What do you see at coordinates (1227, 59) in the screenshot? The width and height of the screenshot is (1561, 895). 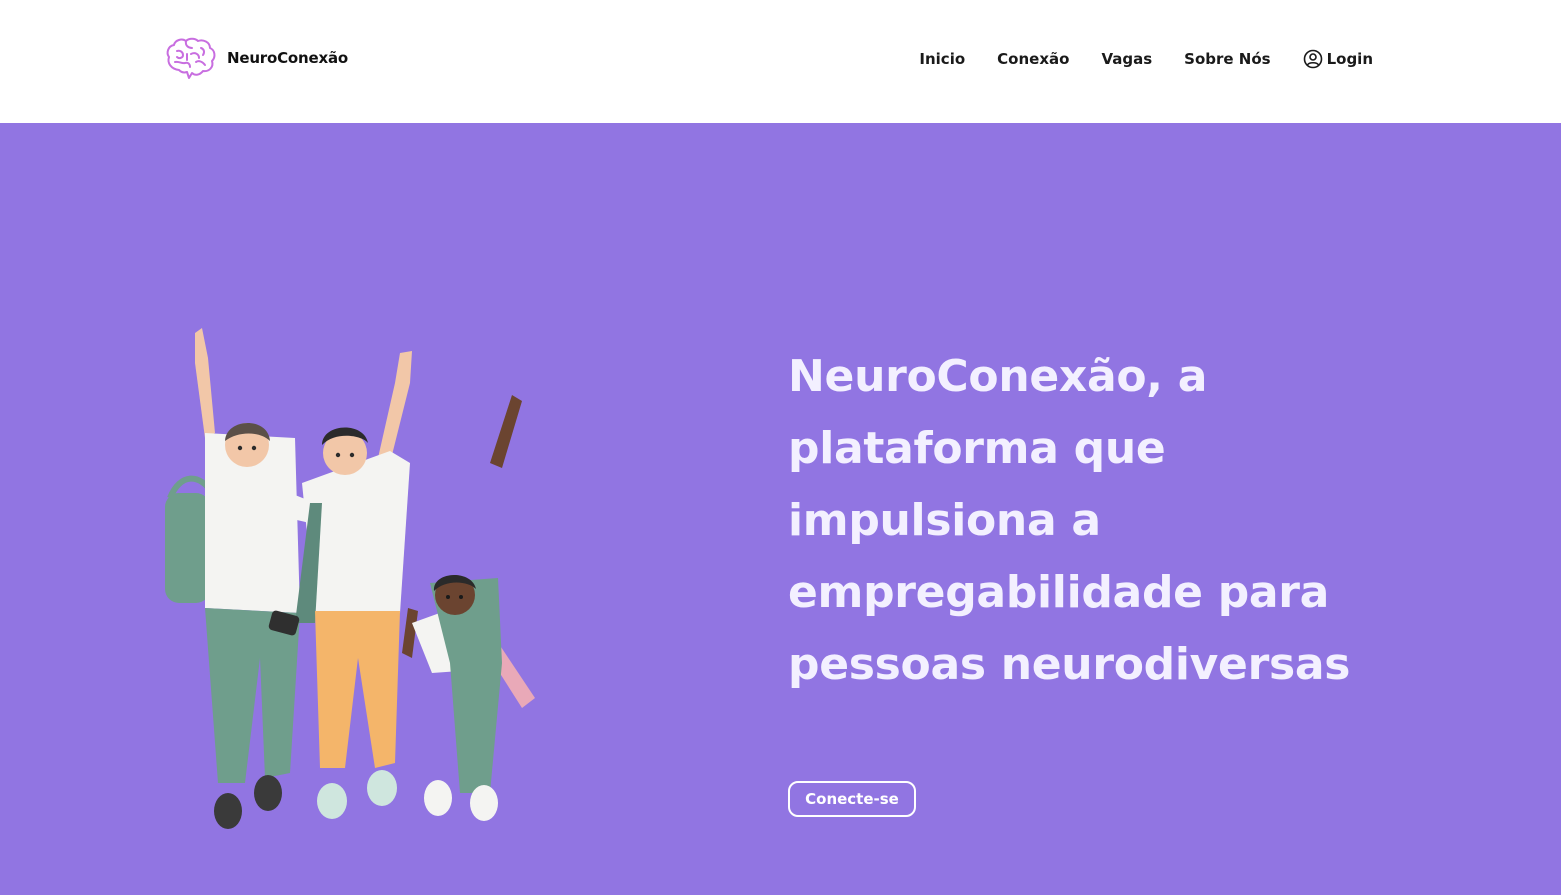 I see `nav-link-sobre-nos: Sobre Nós` at bounding box center [1227, 59].